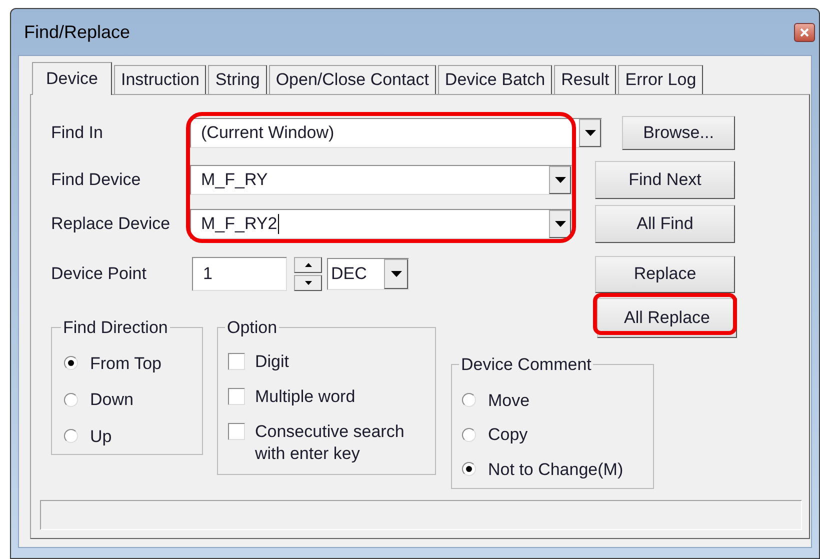 The height and width of the screenshot is (559, 820). Describe the element at coordinates (239, 274) in the screenshot. I see `number-field: 1` at that location.